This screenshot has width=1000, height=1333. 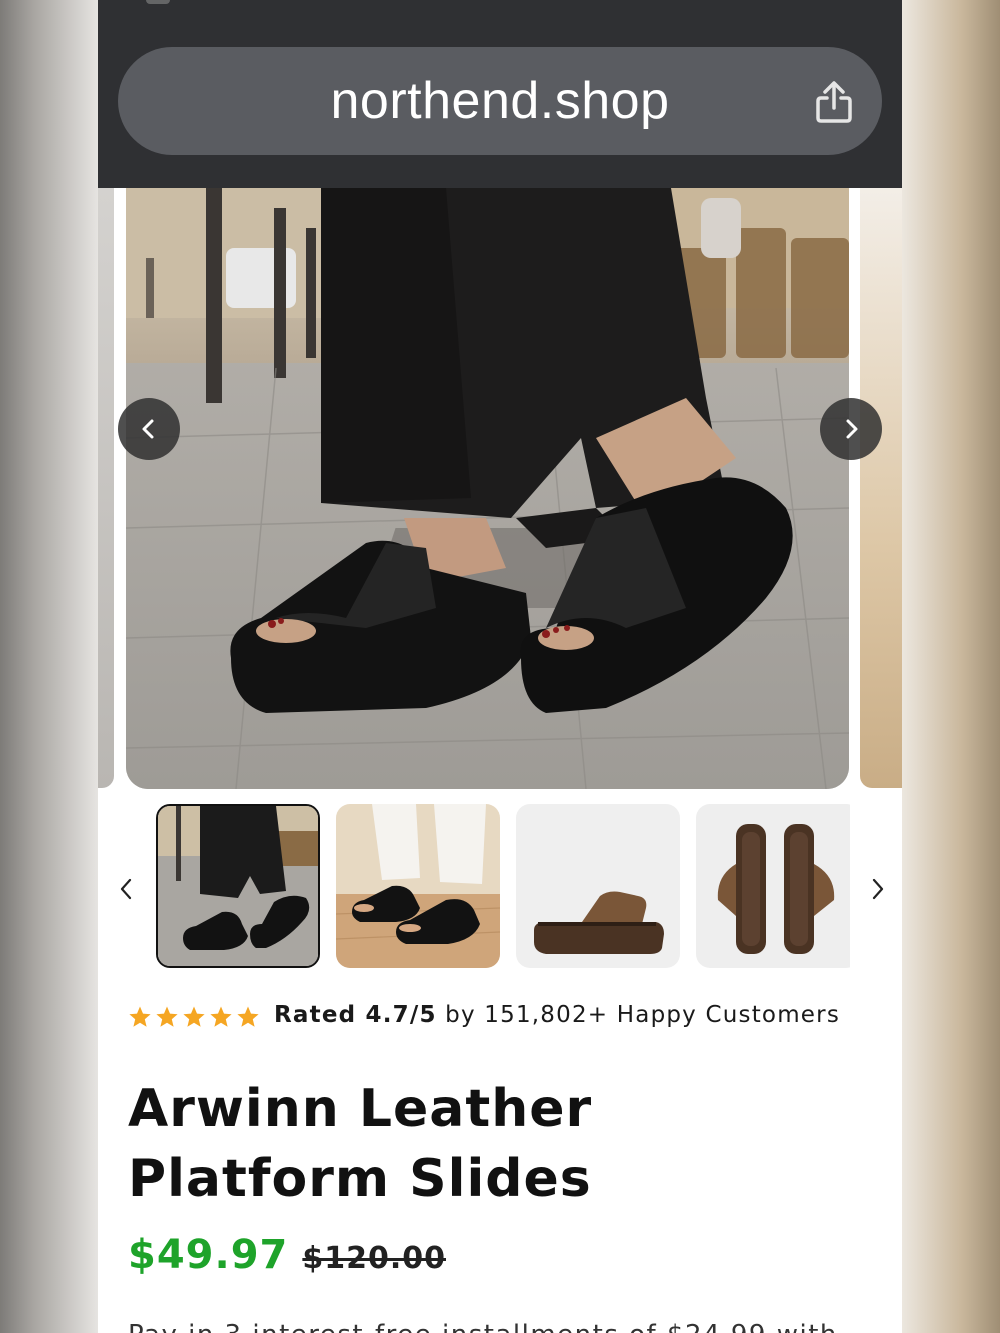 I want to click on address-bar: northend.shop, so click(x=500, y=101).